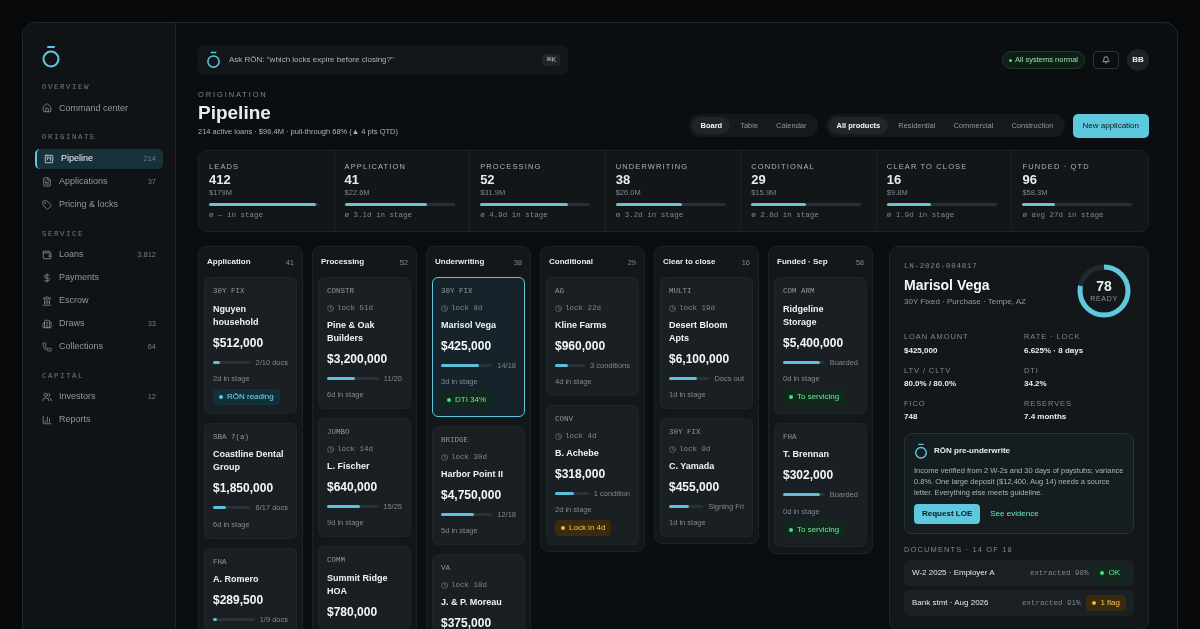  I want to click on chart-icon, so click(47, 420).